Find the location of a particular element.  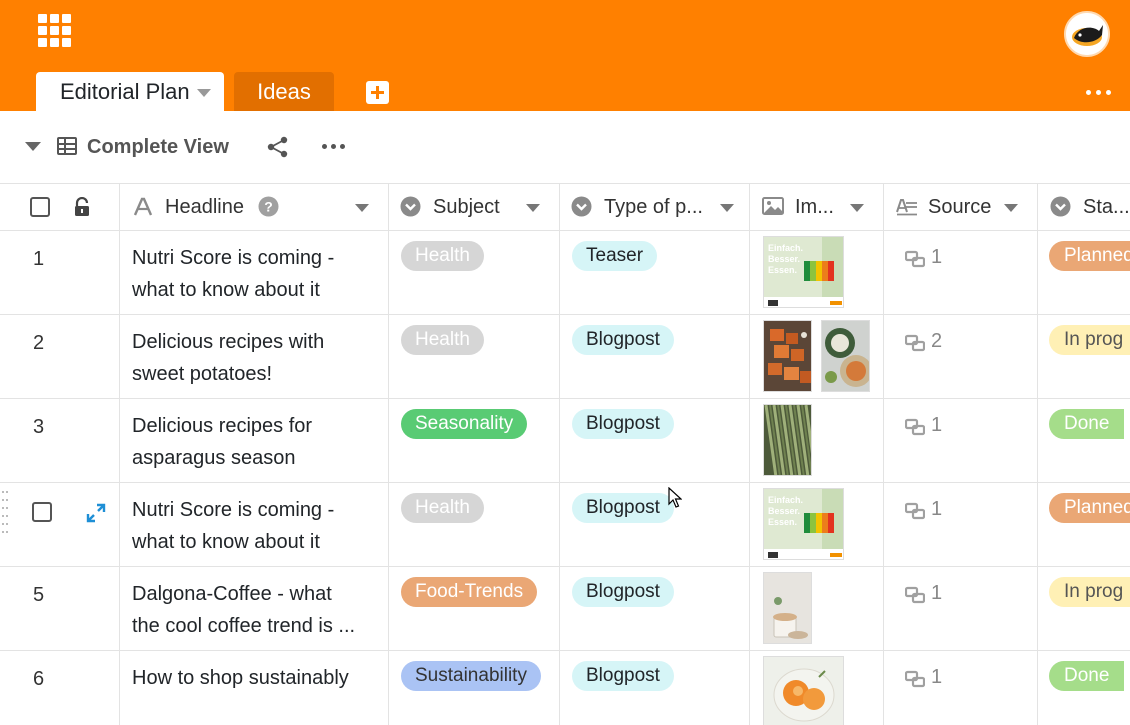

share-icon is located at coordinates (278, 147).